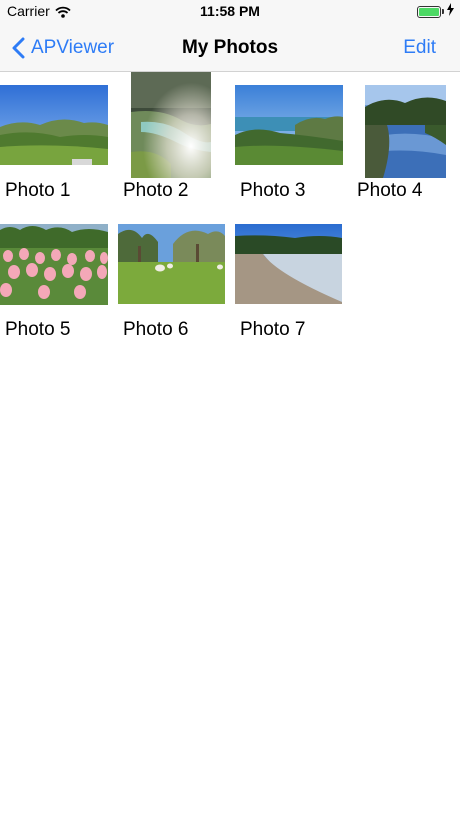 The width and height of the screenshot is (460, 818). I want to click on status-bar: Carrier 11:58 PM, so click(230, 12).